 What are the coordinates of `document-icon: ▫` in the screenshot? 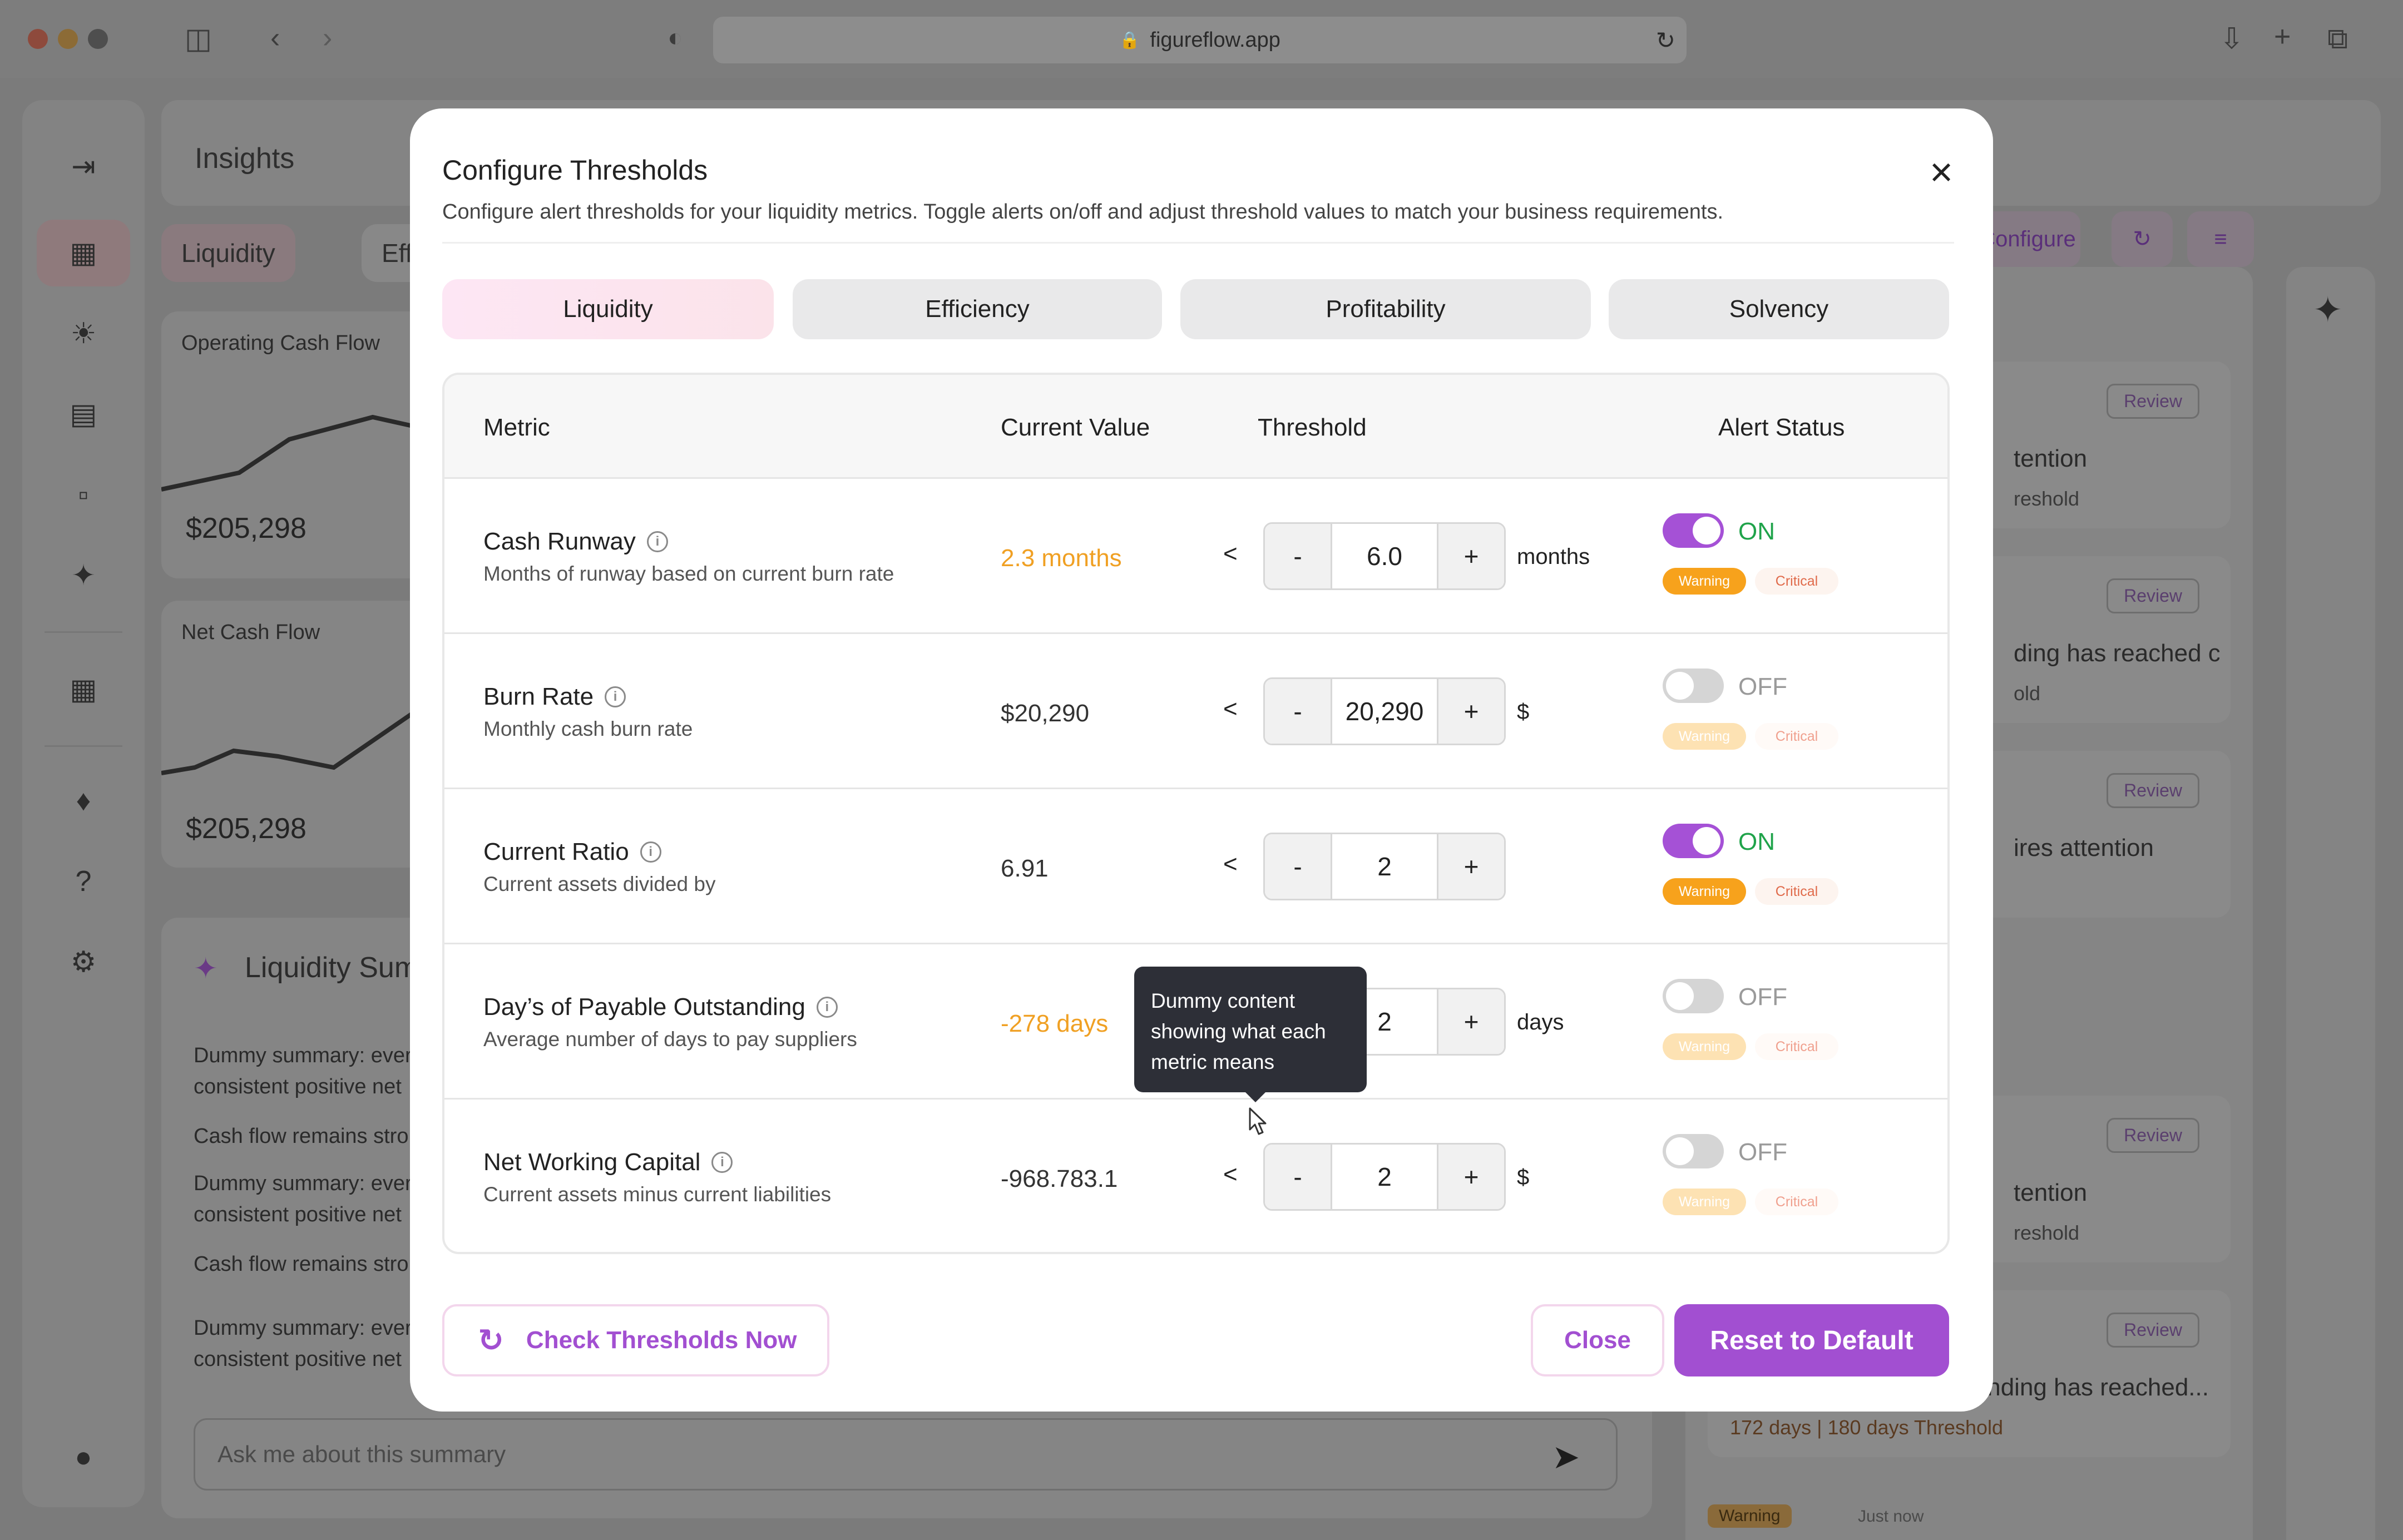 It's located at (83, 495).